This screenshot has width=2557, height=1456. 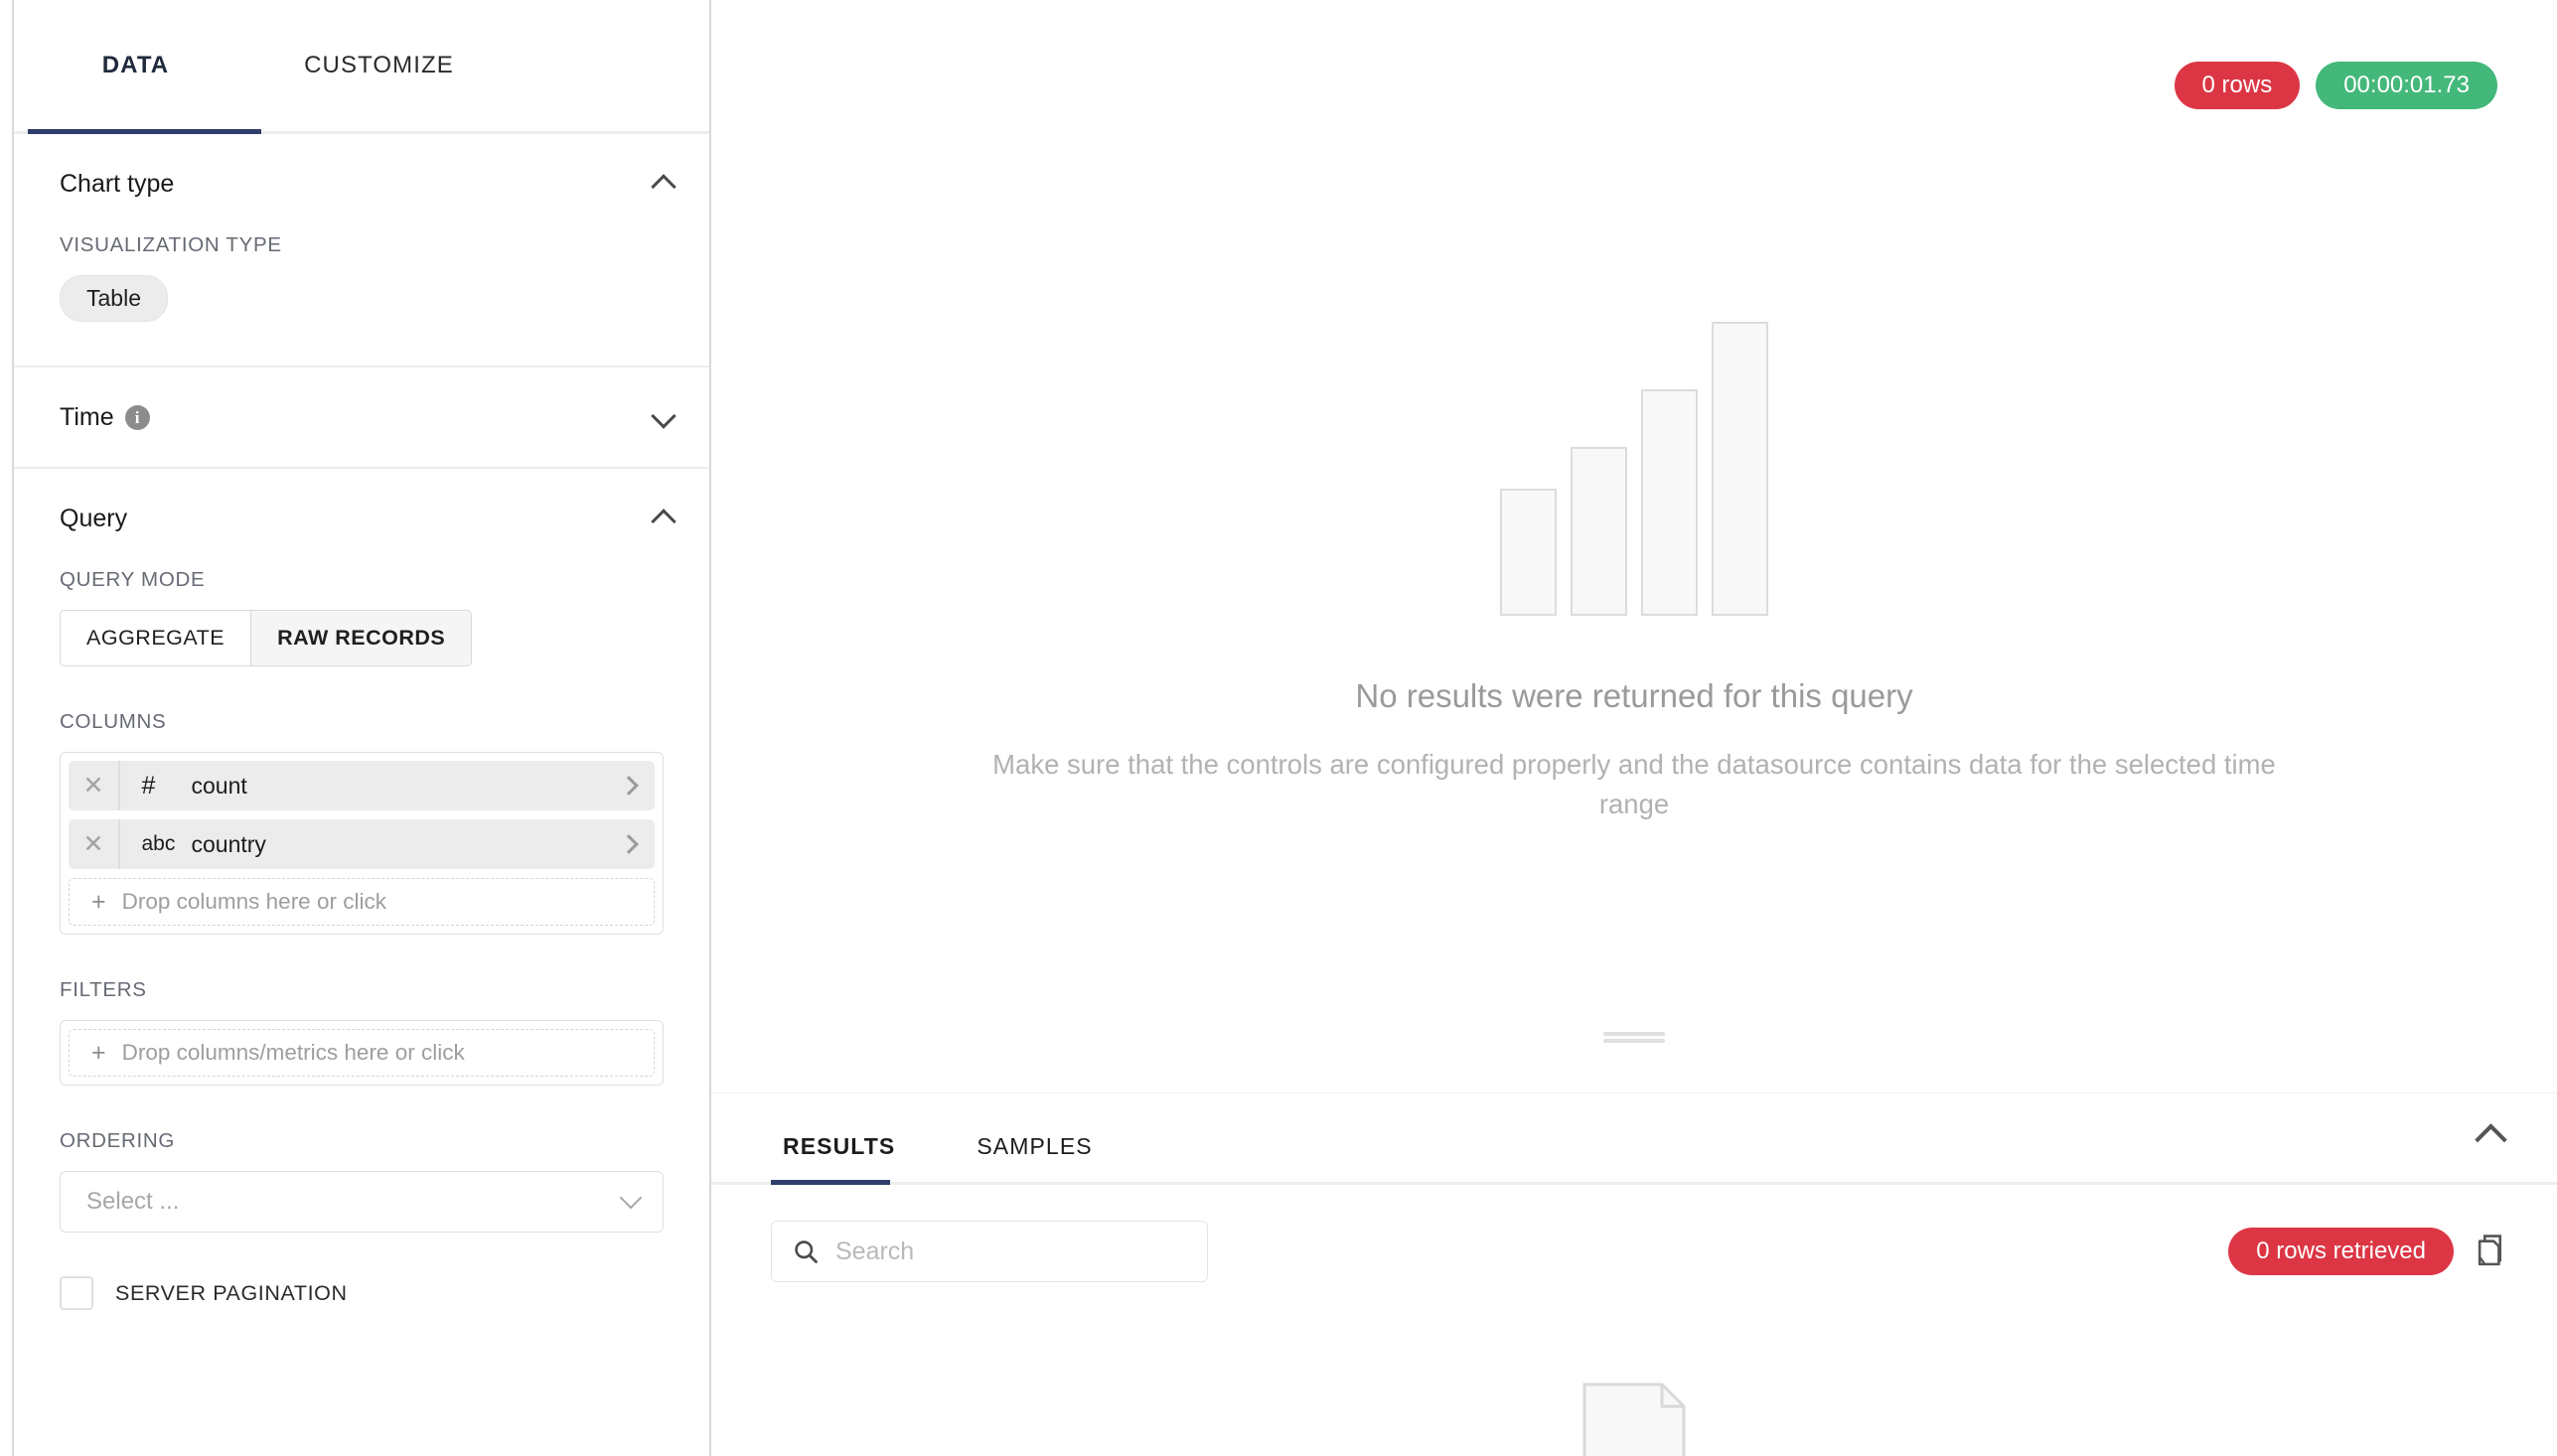 I want to click on column-chip-body: abc country, so click(x=362, y=844).